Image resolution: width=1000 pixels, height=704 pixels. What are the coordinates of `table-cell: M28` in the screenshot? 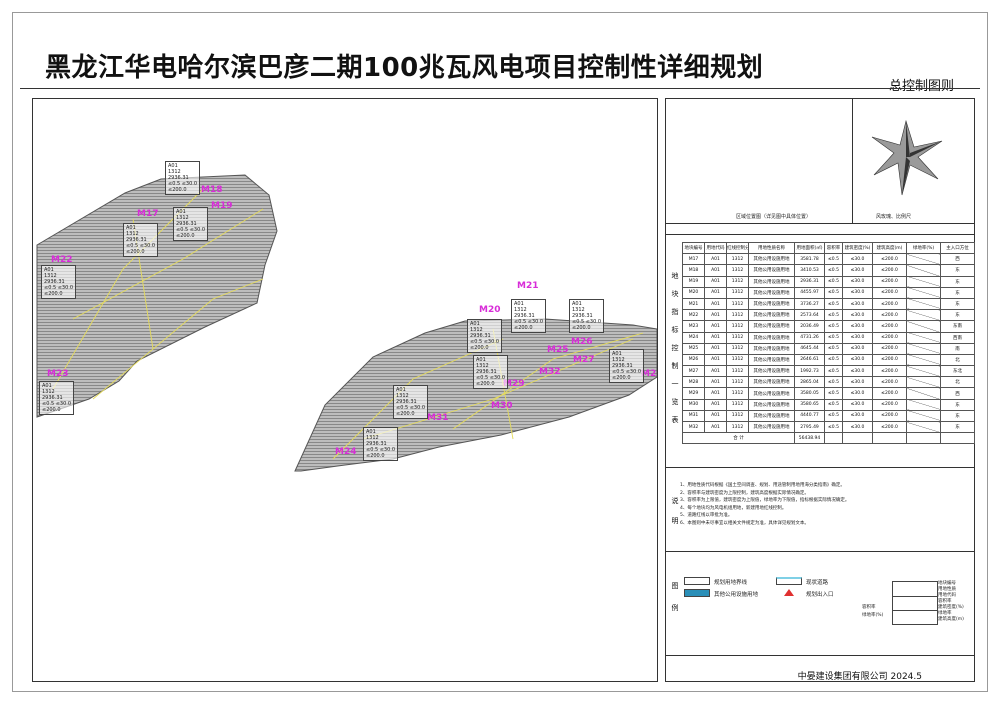 It's located at (693, 382).